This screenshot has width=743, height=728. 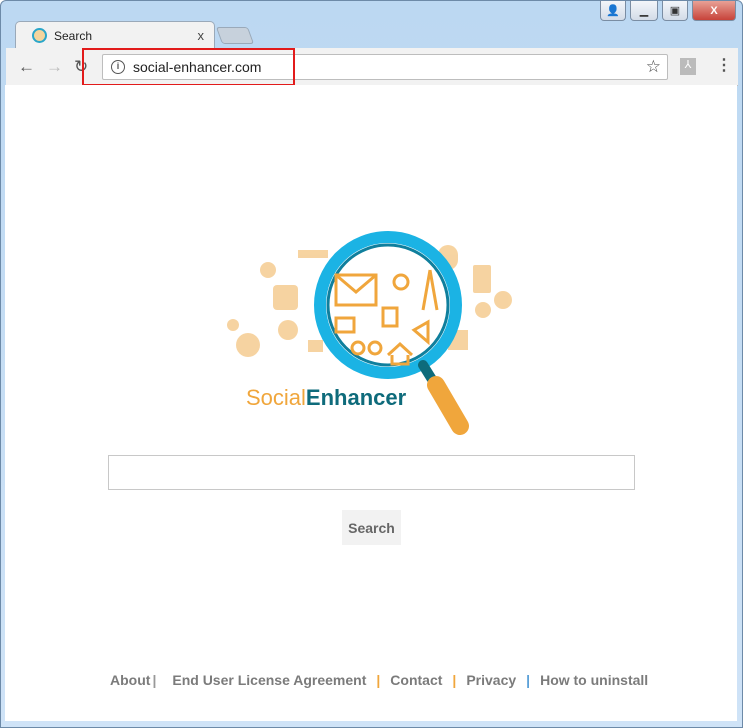 What do you see at coordinates (356, 397) in the screenshot?
I see `logo-text-enhancer: Enhancer` at bounding box center [356, 397].